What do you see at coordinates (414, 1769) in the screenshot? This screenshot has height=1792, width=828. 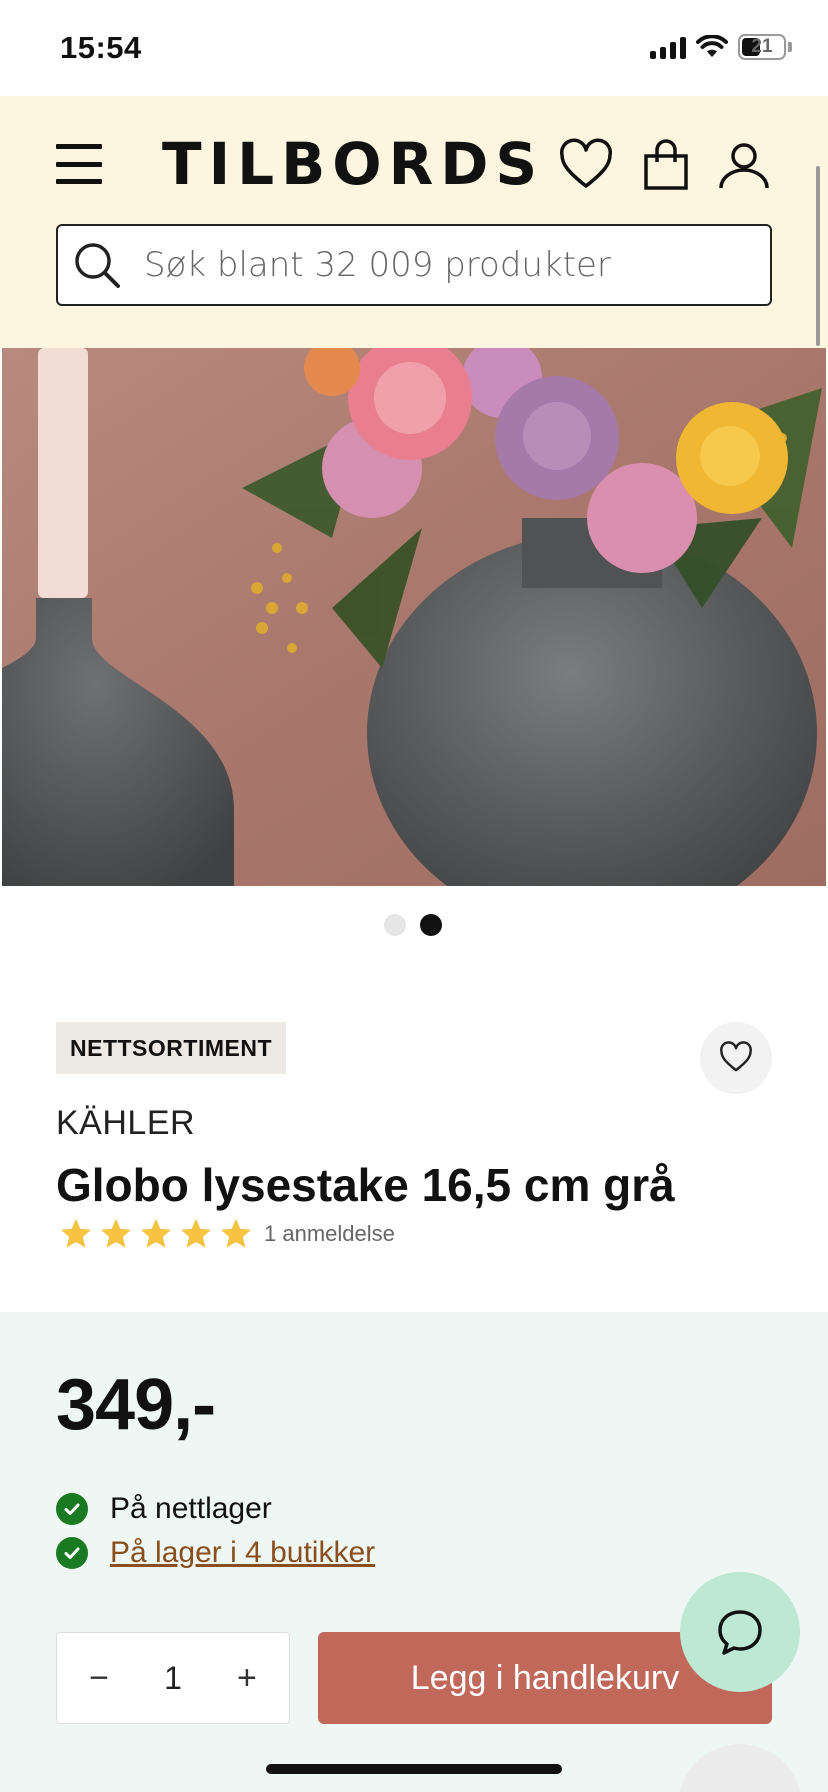 I see `home-indicator` at bounding box center [414, 1769].